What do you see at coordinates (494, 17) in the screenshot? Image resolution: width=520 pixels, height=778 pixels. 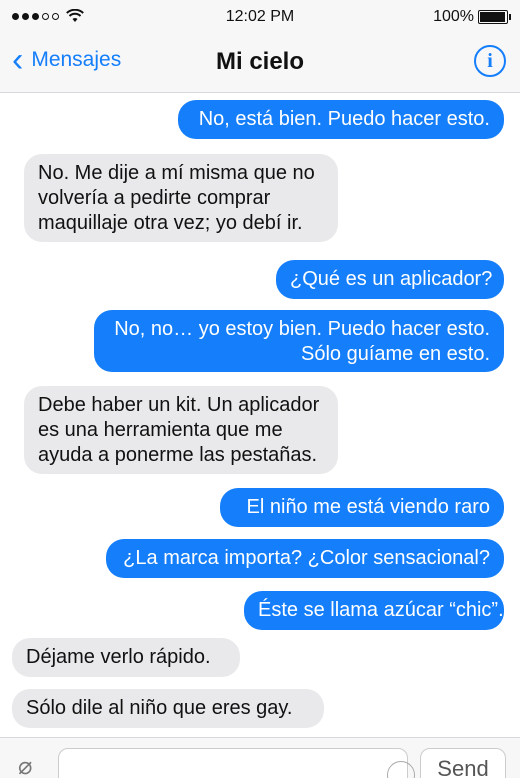 I see `battery-icon` at bounding box center [494, 17].